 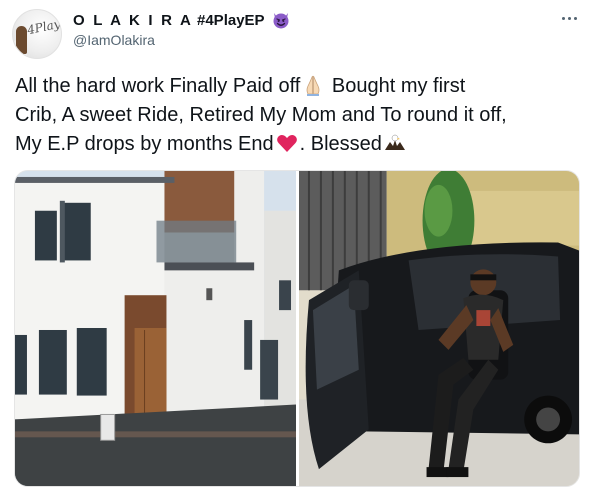 I want to click on avatar-person, so click(x=21, y=40).